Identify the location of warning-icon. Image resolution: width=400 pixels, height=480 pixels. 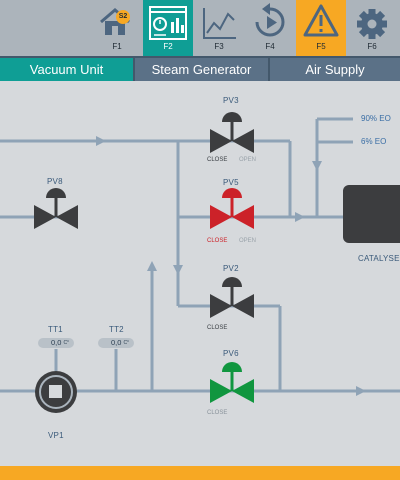
(321, 20).